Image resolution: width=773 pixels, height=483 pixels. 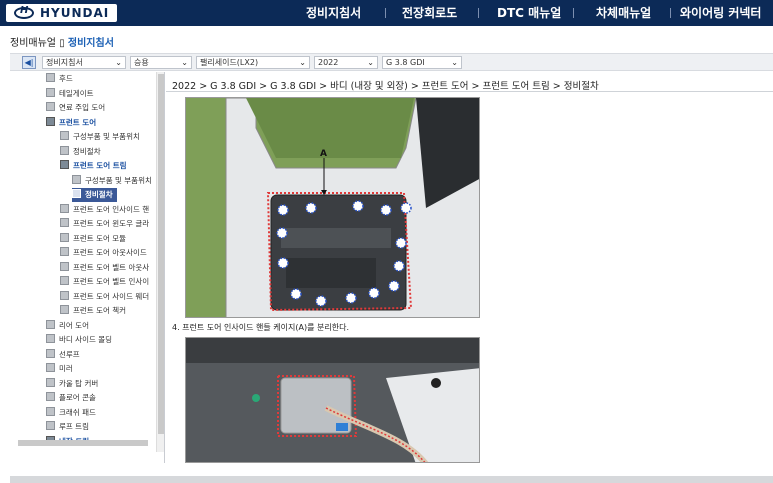 I want to click on tree-horizontal-scrollbar, so click(x=83, y=443).